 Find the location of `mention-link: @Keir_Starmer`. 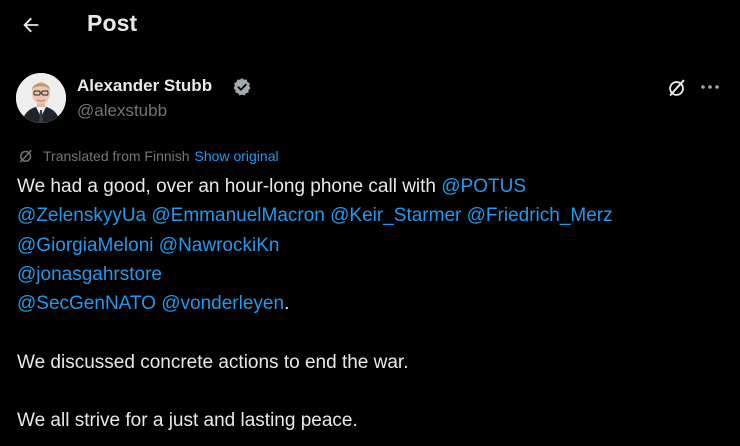

mention-link: @Keir_Starmer is located at coordinates (395, 215).